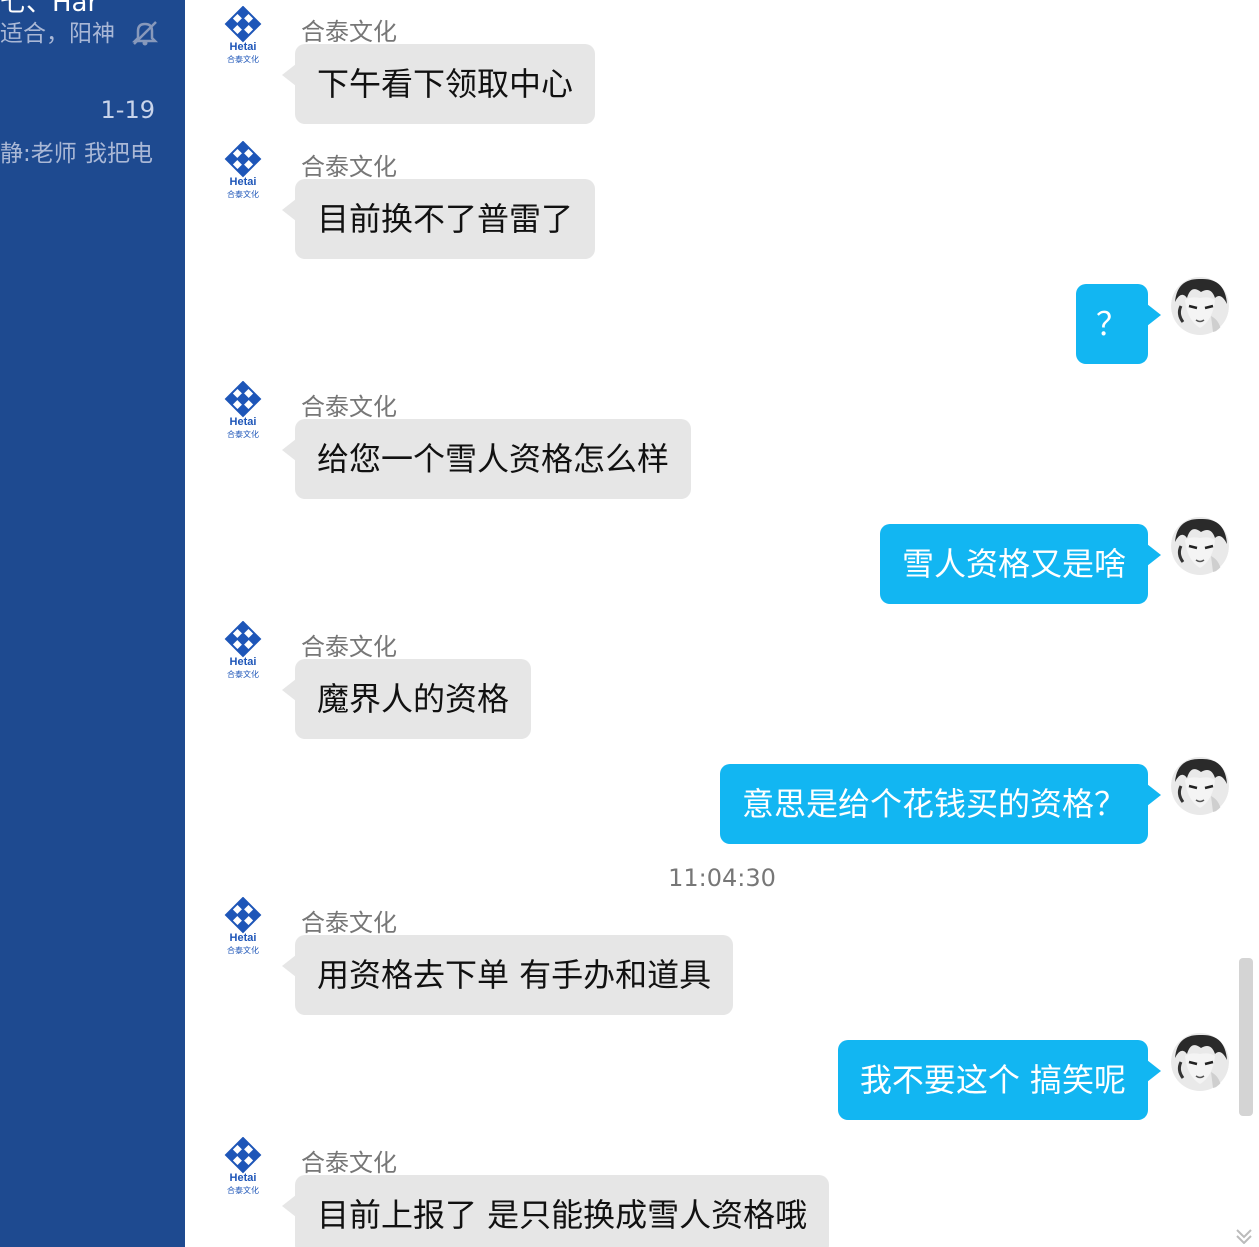 The width and height of the screenshot is (1259, 1247). What do you see at coordinates (1118, 324) in the screenshot?
I see `outgoing-message: ？` at bounding box center [1118, 324].